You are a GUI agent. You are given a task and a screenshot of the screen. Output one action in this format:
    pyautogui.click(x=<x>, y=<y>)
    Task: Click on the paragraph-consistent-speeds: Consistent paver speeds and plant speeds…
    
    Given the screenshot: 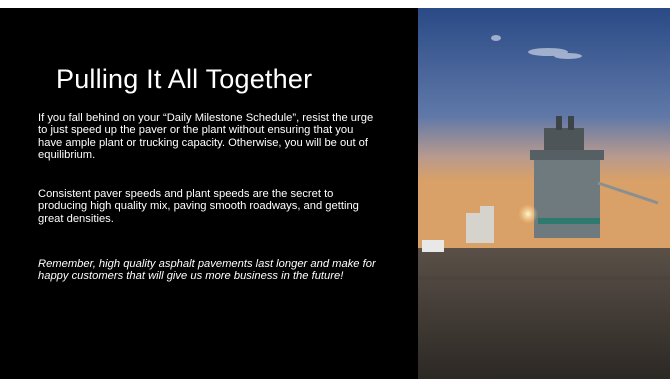 What is the action you would take?
    pyautogui.click(x=198, y=206)
    